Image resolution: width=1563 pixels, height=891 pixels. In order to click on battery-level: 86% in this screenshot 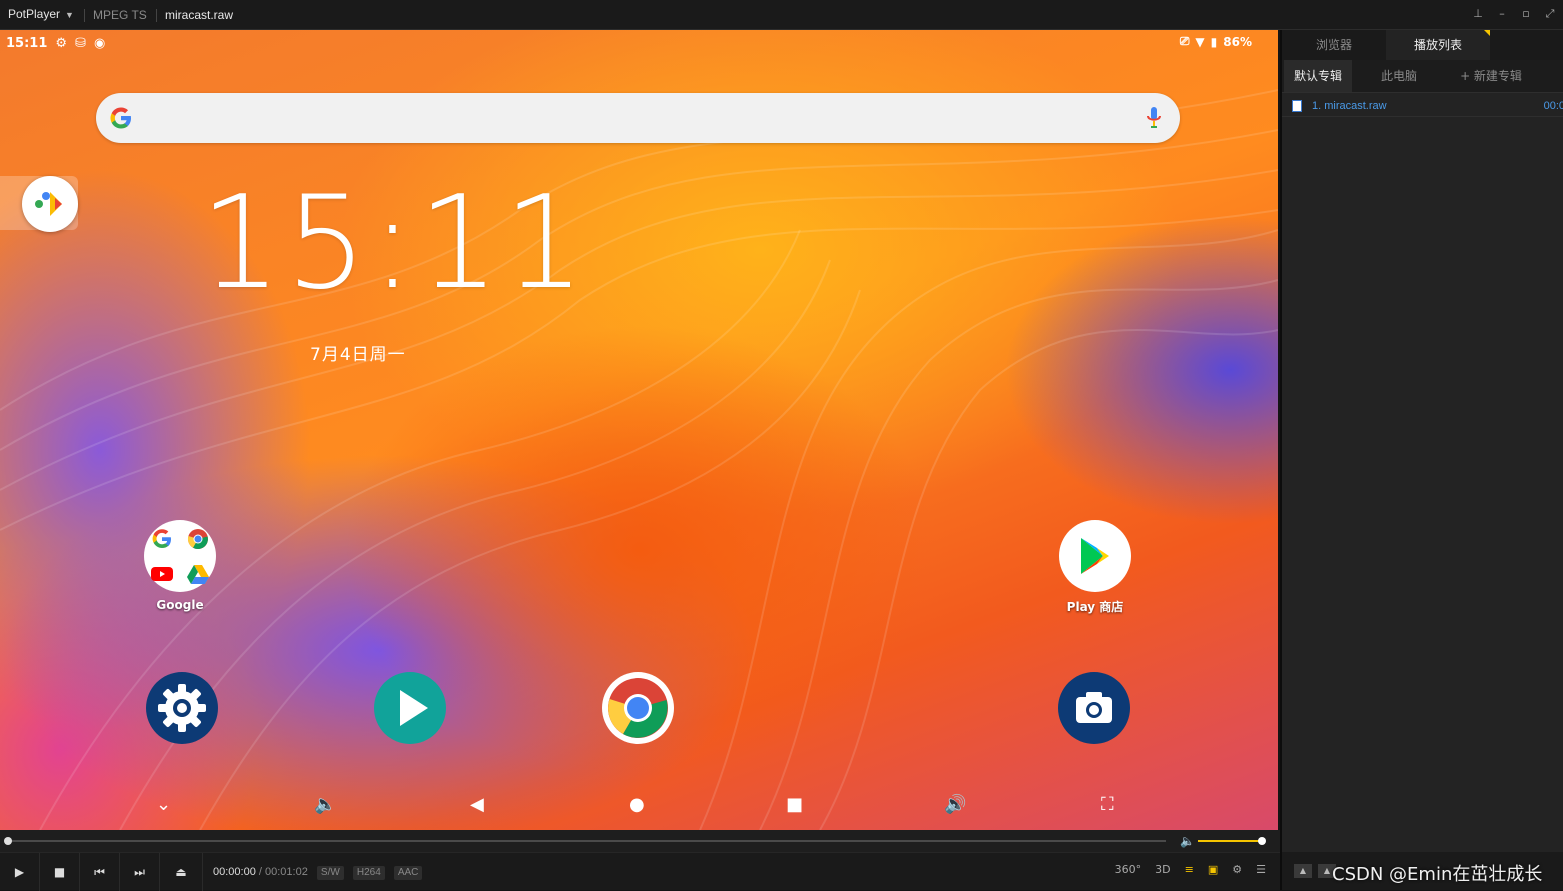, I will do `click(1237, 41)`.